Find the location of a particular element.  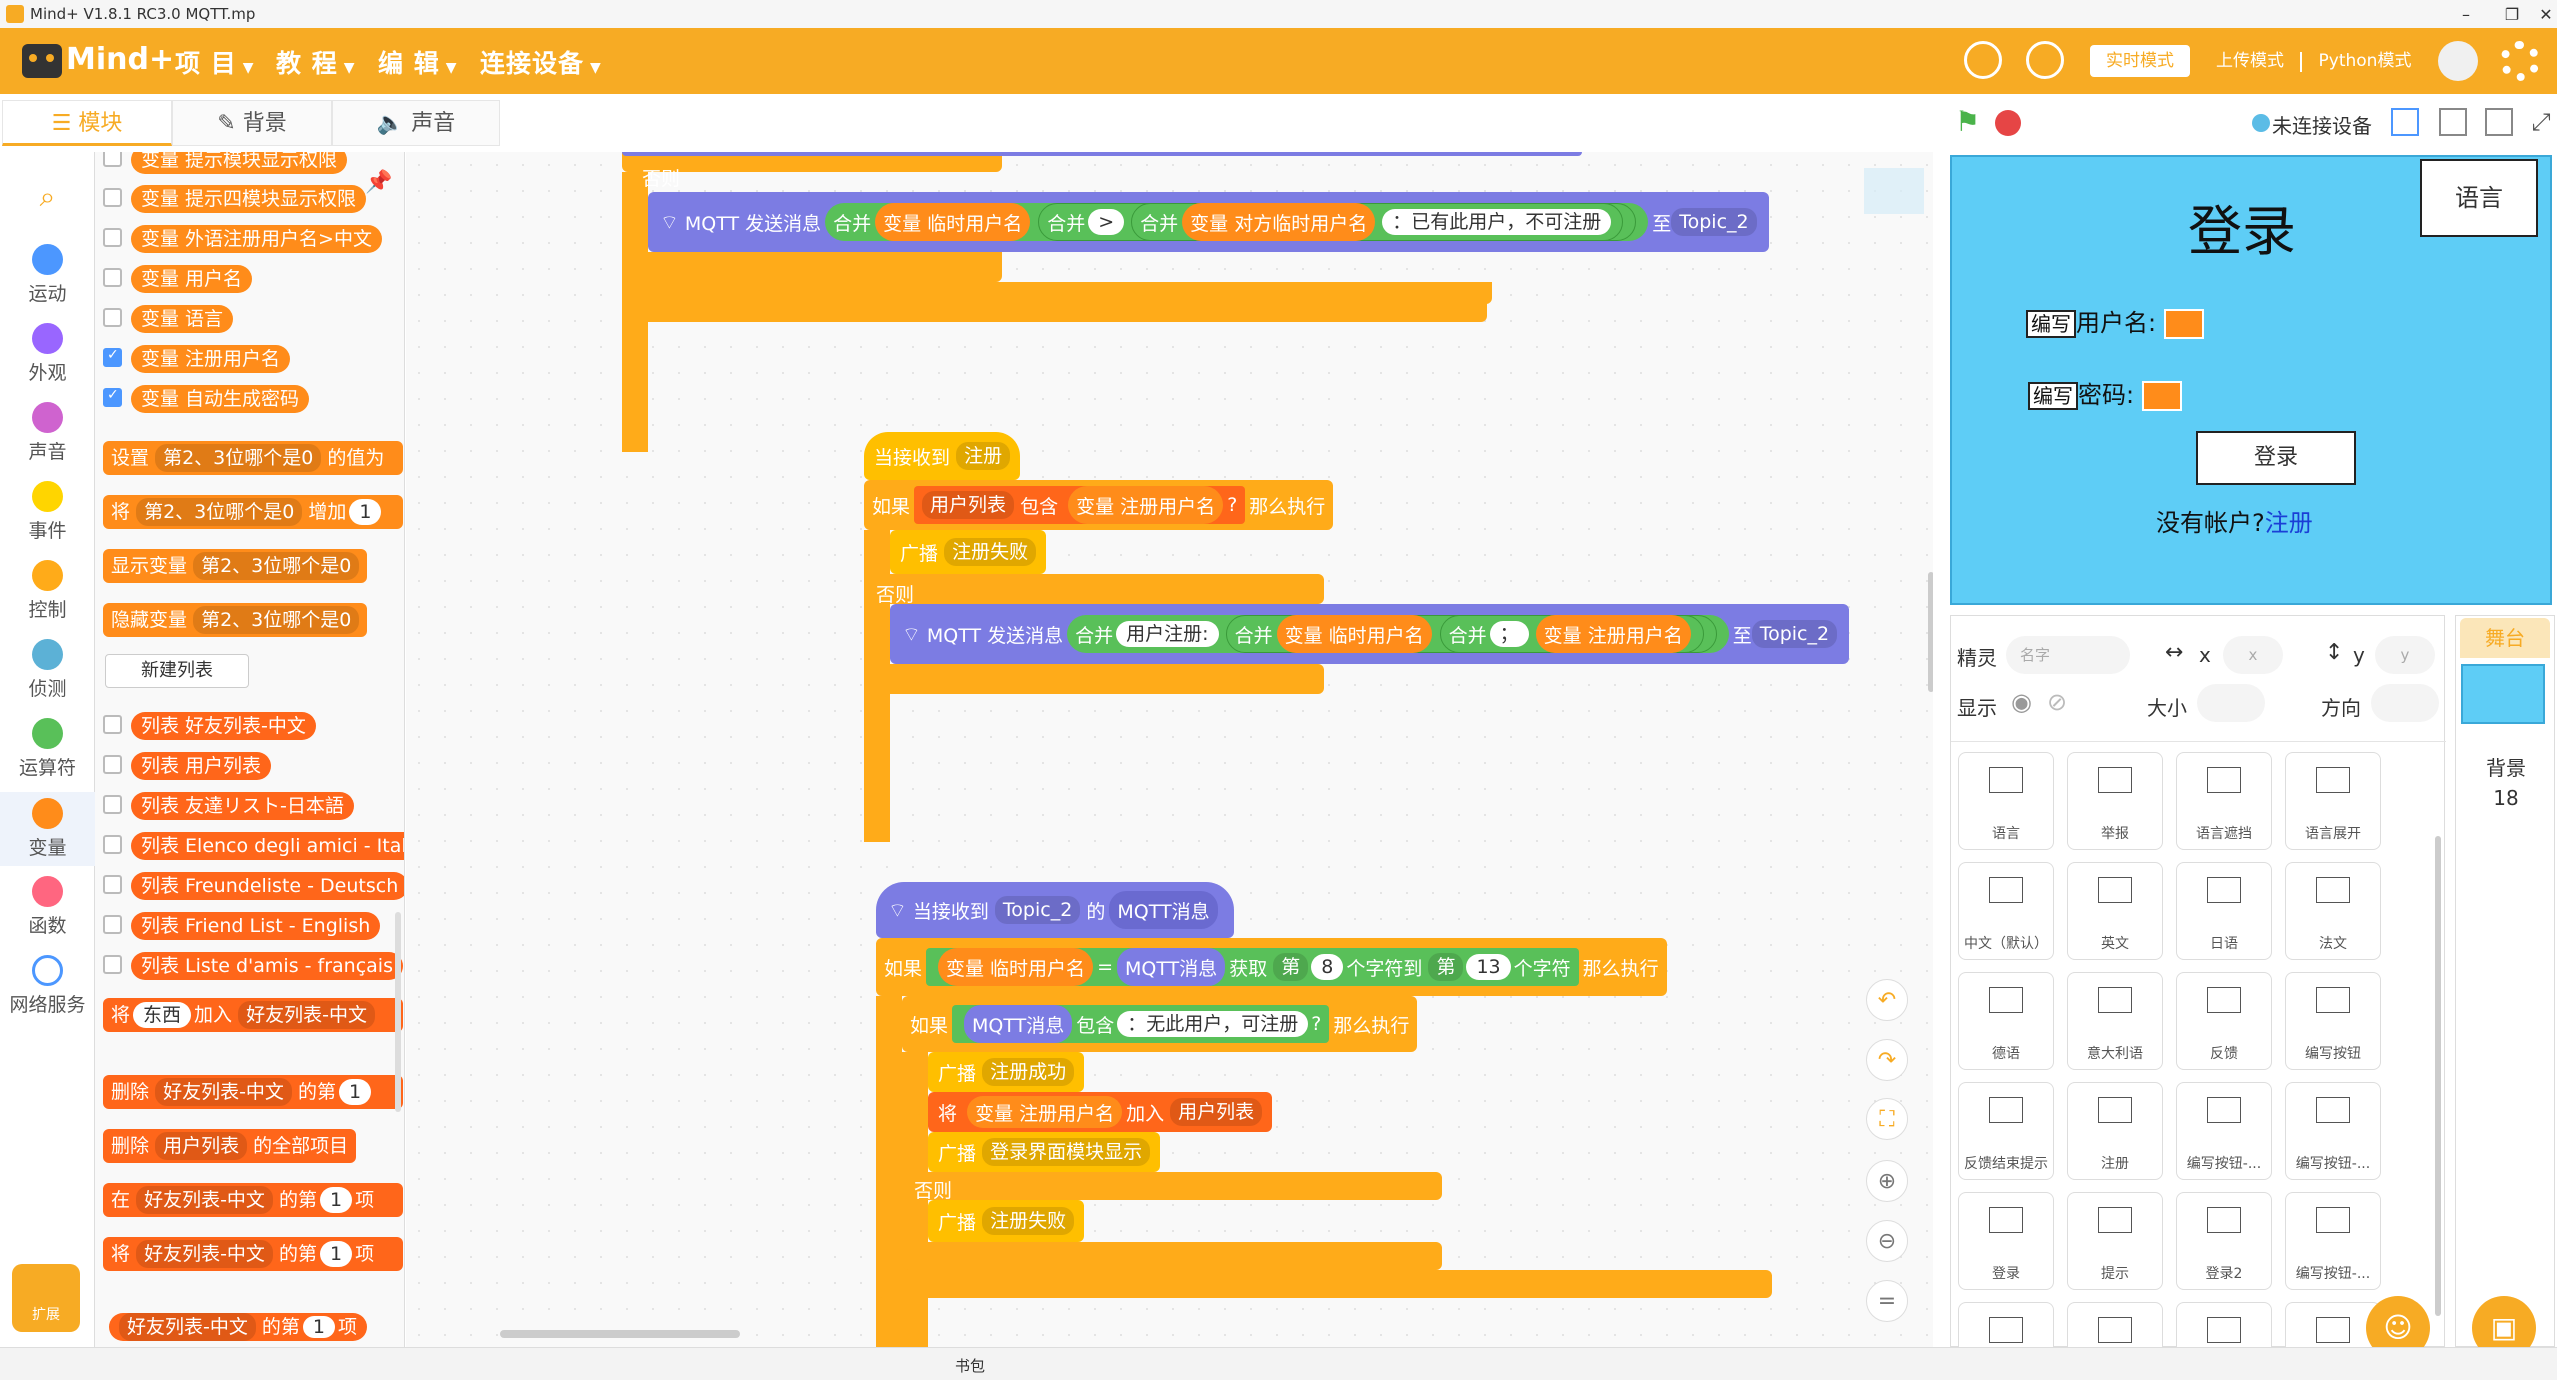

broadcast-block: 广播 注册失败 is located at coordinates (968, 552).